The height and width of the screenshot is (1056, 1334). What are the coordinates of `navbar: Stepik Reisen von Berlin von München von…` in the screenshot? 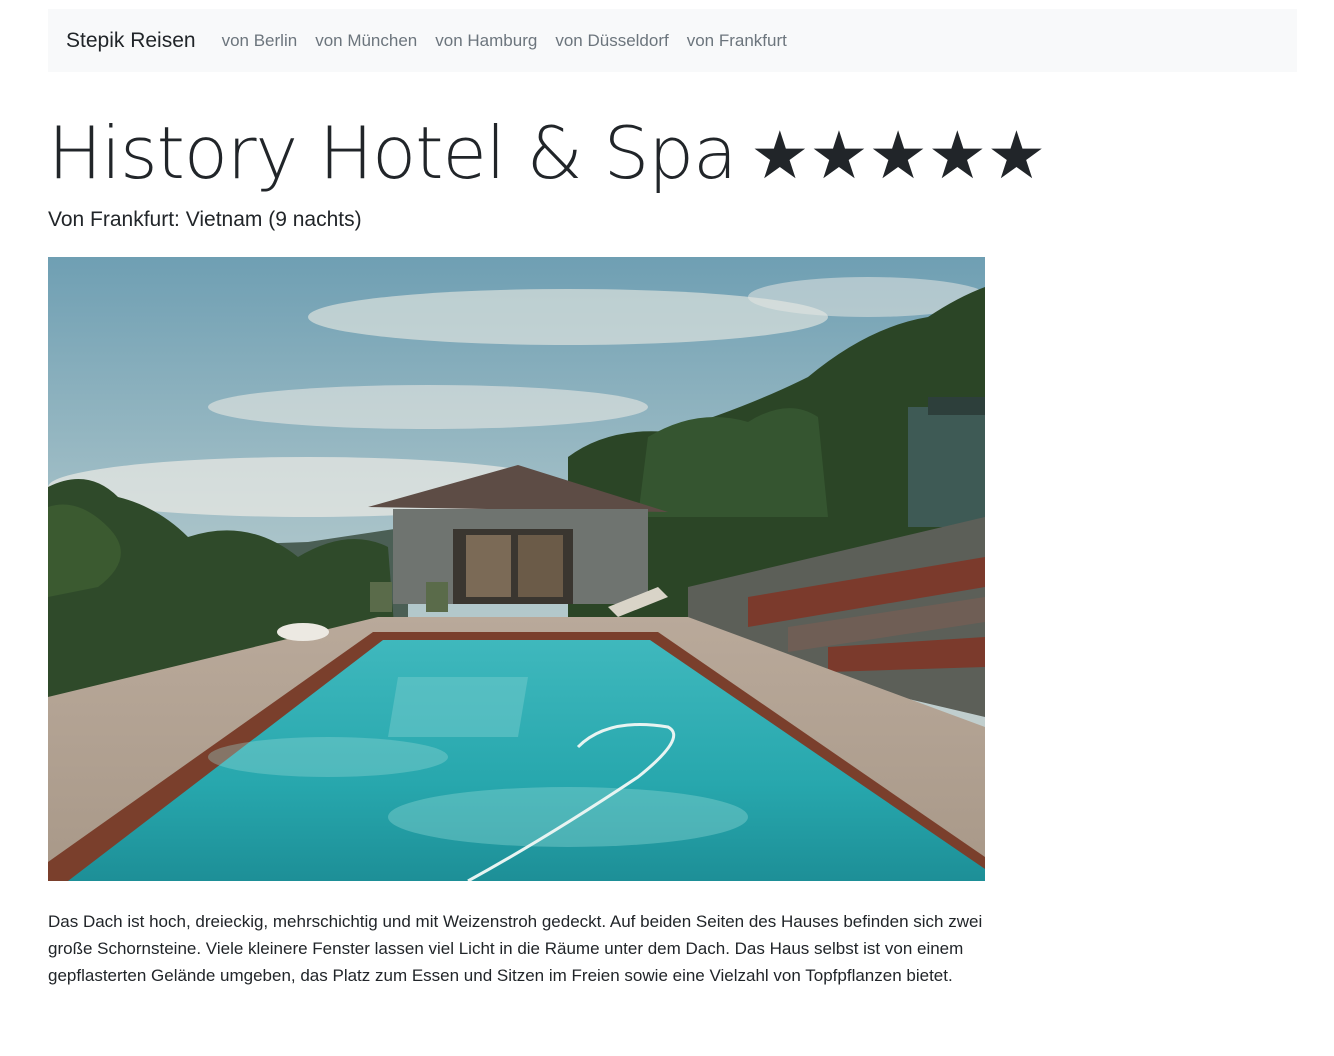 It's located at (672, 40).